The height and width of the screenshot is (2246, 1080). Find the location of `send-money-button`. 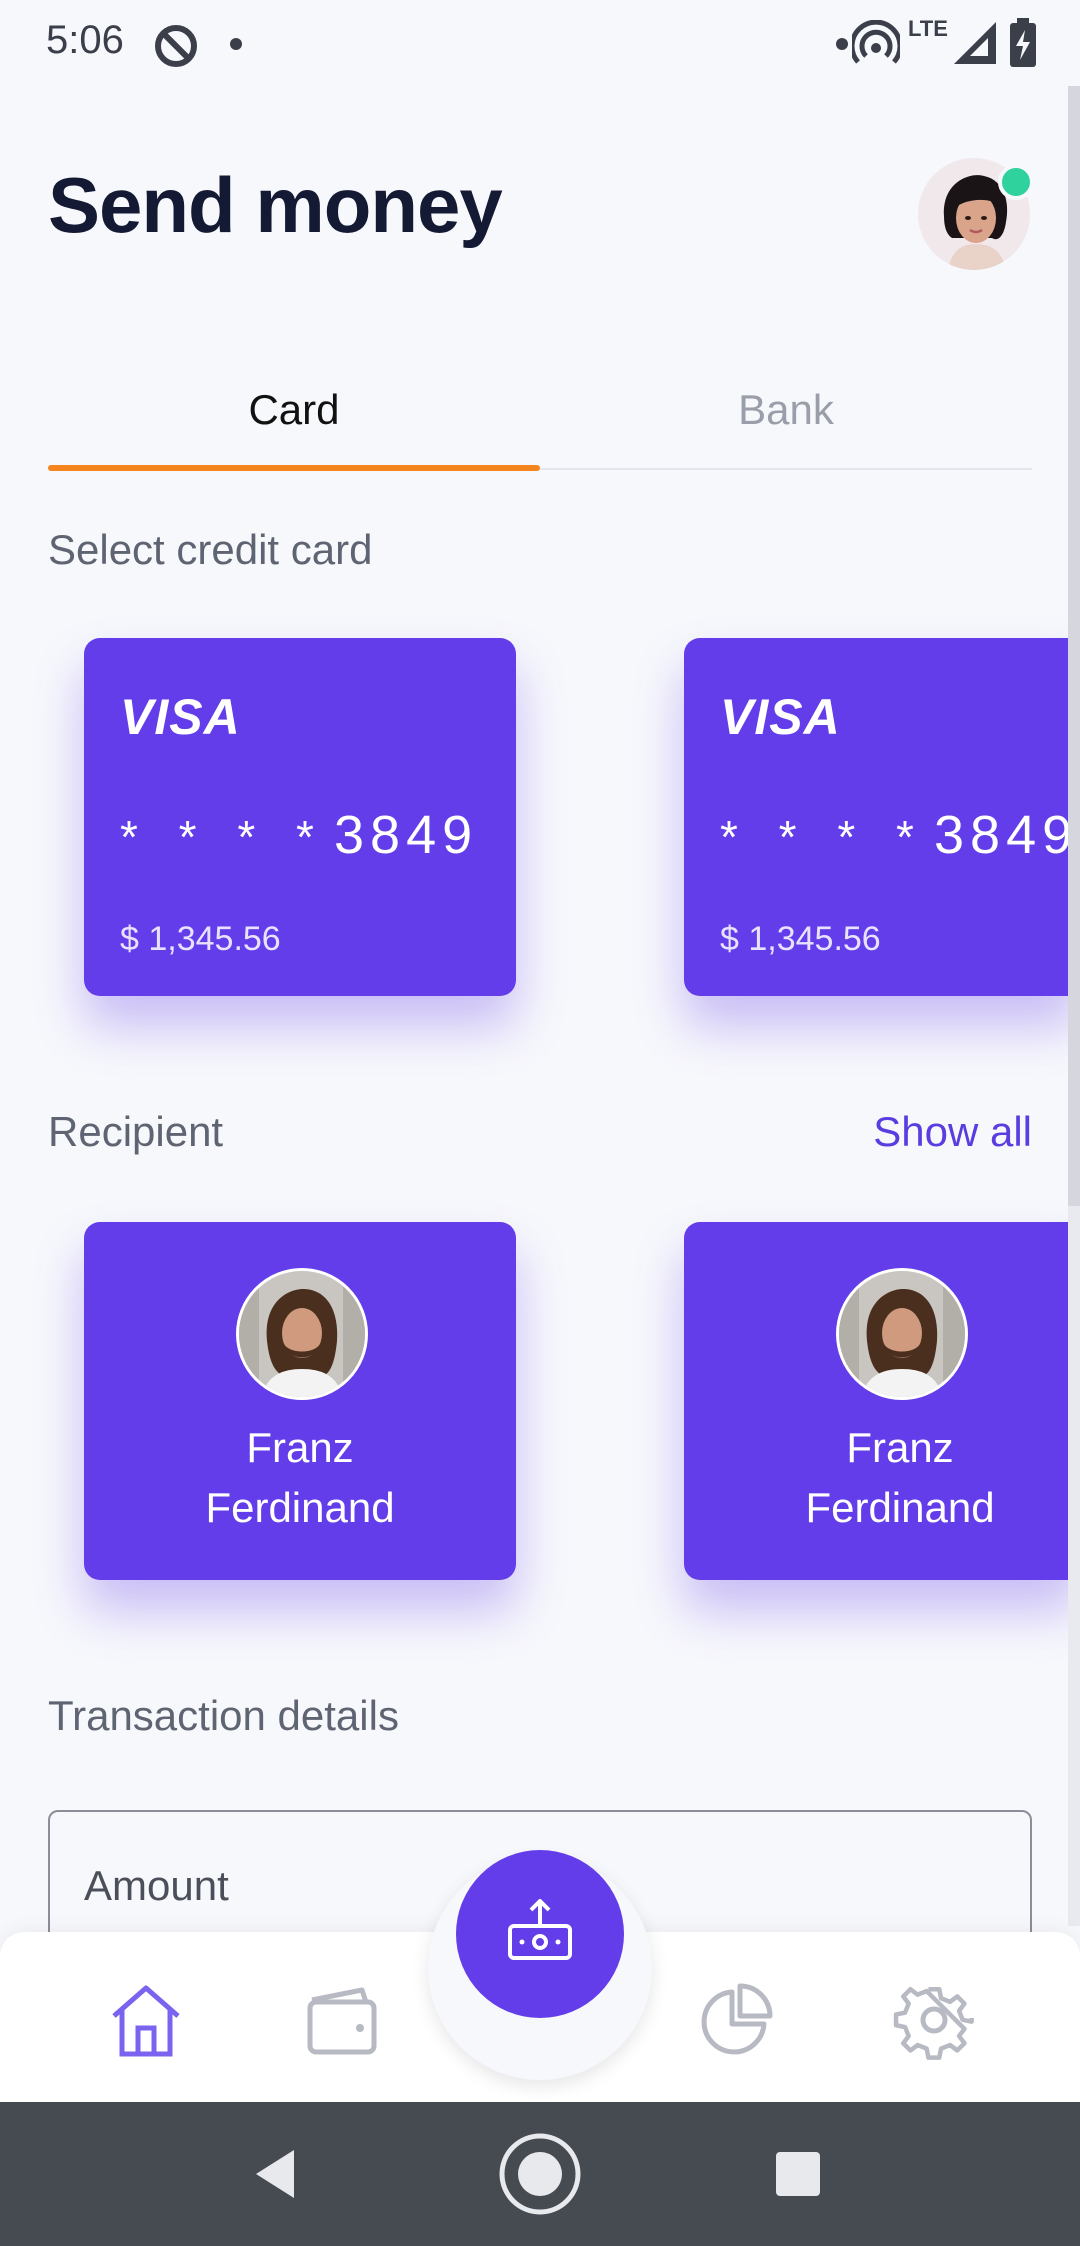

send-money-button is located at coordinates (540, 1934).